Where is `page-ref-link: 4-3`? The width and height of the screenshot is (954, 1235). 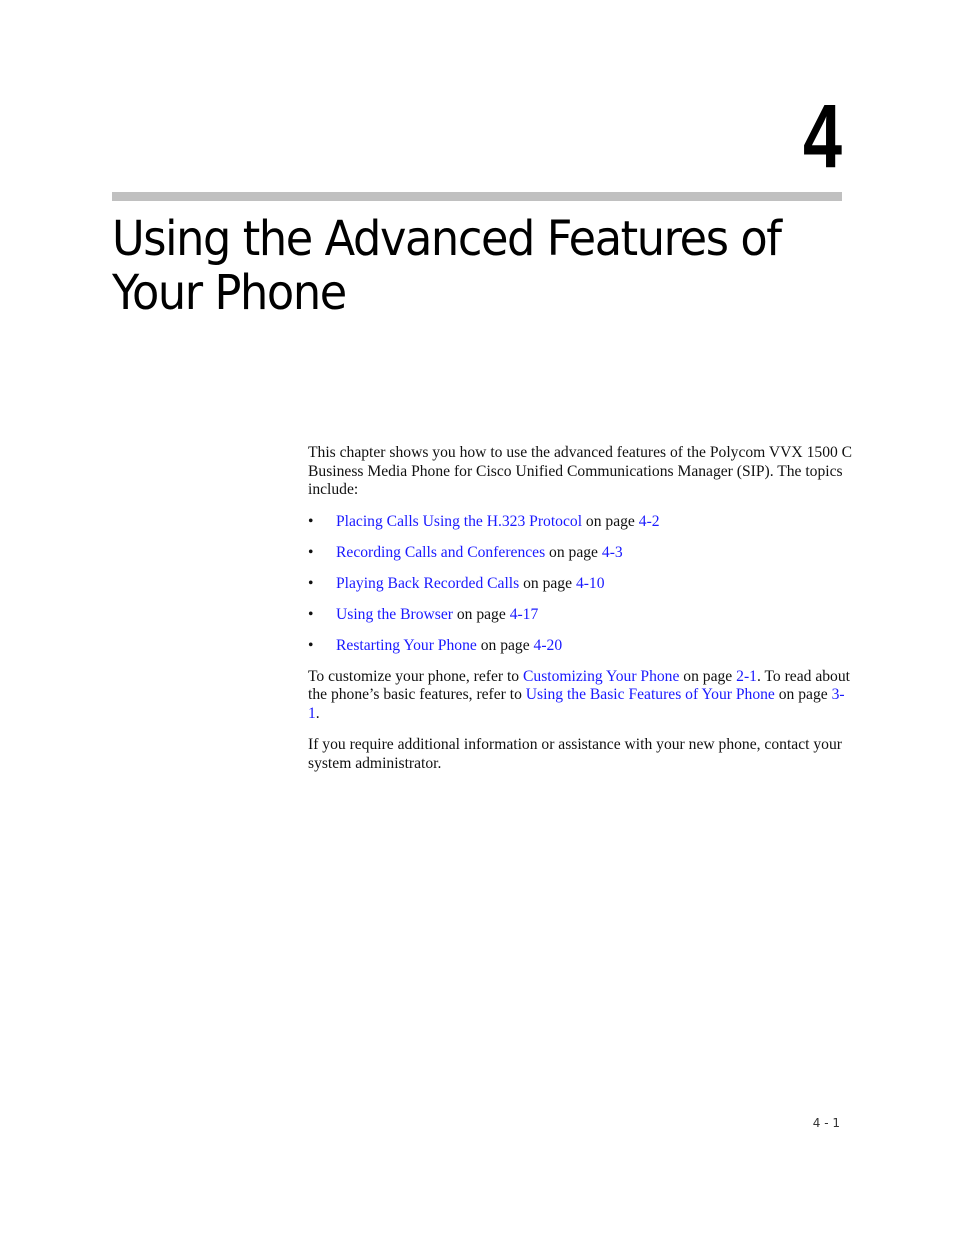
page-ref-link: 4-3 is located at coordinates (612, 552).